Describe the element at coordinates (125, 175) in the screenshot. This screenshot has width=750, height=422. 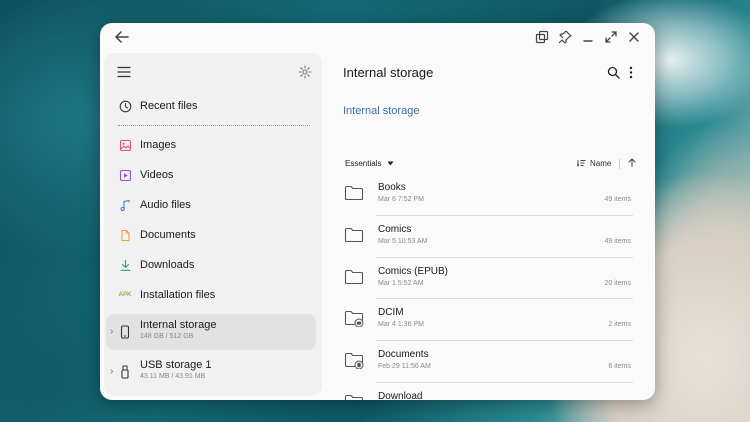
I see `video-icon` at that location.